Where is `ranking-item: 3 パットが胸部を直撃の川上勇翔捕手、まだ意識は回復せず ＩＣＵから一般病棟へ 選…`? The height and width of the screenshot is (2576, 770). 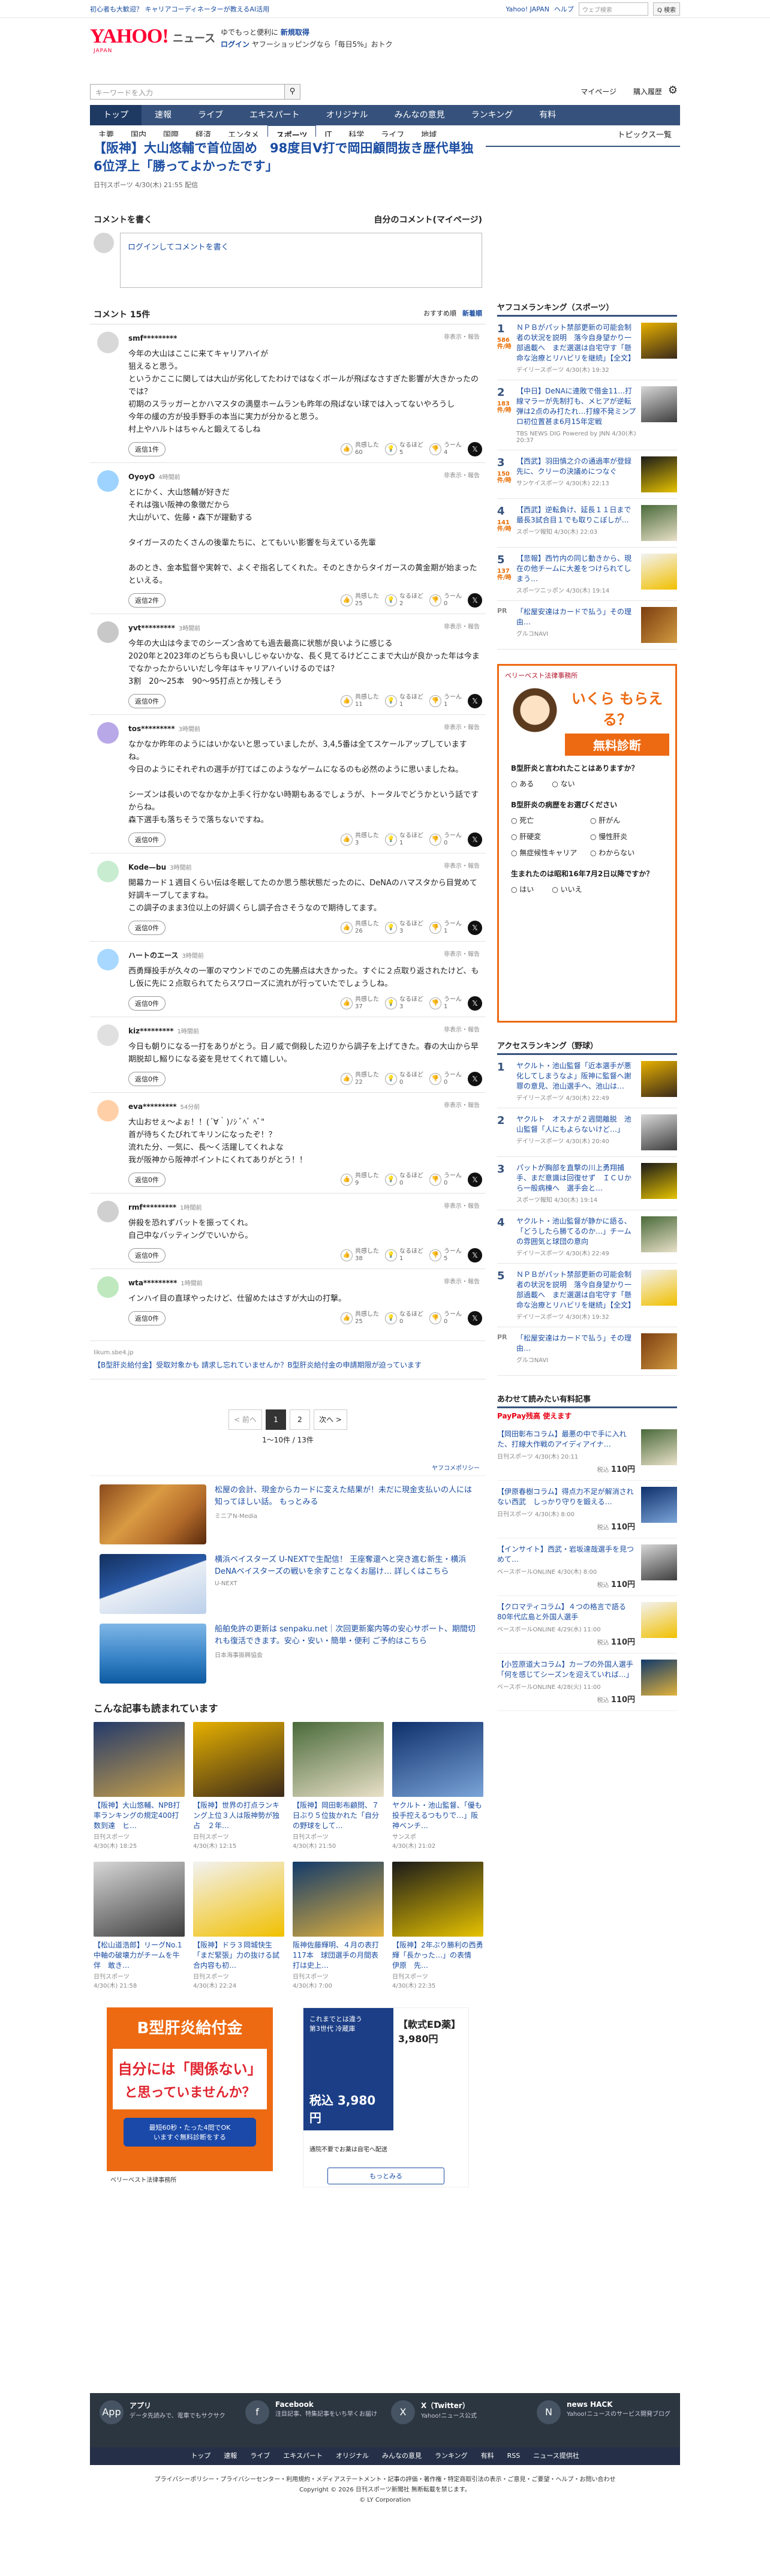 ranking-item: 3 パットが胸部を直撃の川上勇翔捕手、まだ意識は回復せず ＩＣＵから一般病棟へ 選… is located at coordinates (587, 1184).